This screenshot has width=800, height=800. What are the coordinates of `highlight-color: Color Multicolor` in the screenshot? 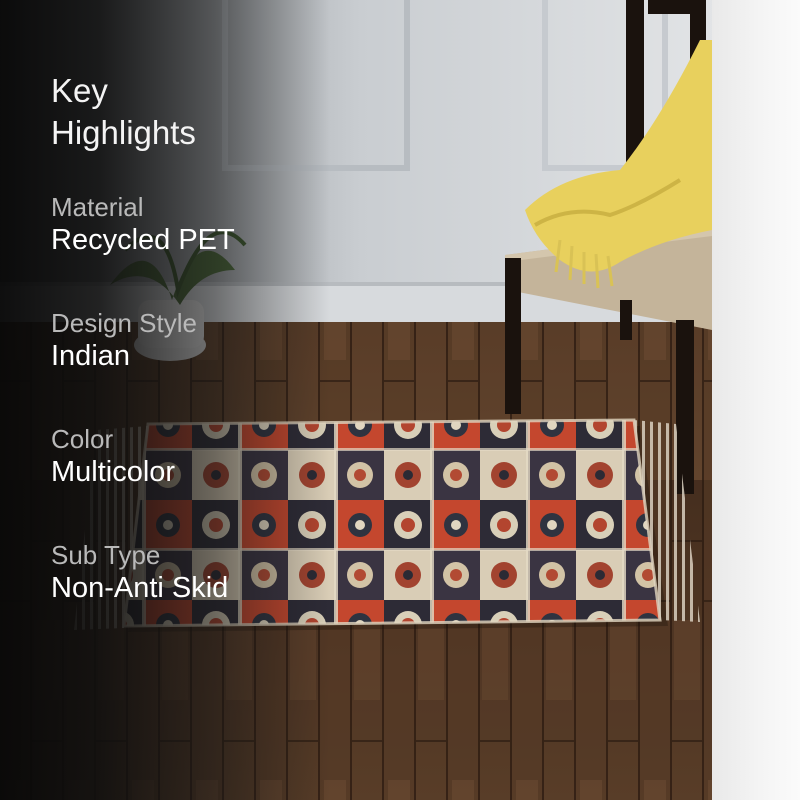 It's located at (211, 457).